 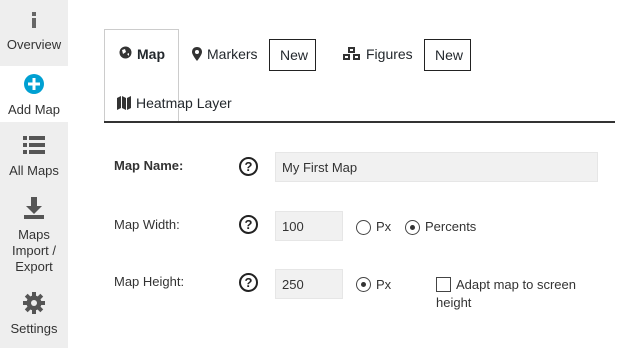 I want to click on info-icon, so click(x=34, y=22).